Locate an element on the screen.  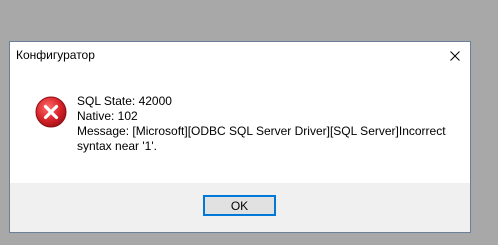
title-bar: Конфигуратор is located at coordinates (240, 55).